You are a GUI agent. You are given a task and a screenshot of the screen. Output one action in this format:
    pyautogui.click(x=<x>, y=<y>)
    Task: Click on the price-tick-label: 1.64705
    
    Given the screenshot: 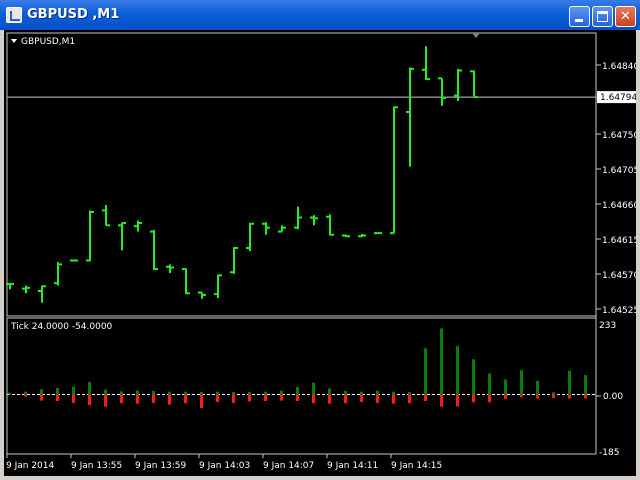 What is the action you would take?
    pyautogui.click(x=619, y=171)
    